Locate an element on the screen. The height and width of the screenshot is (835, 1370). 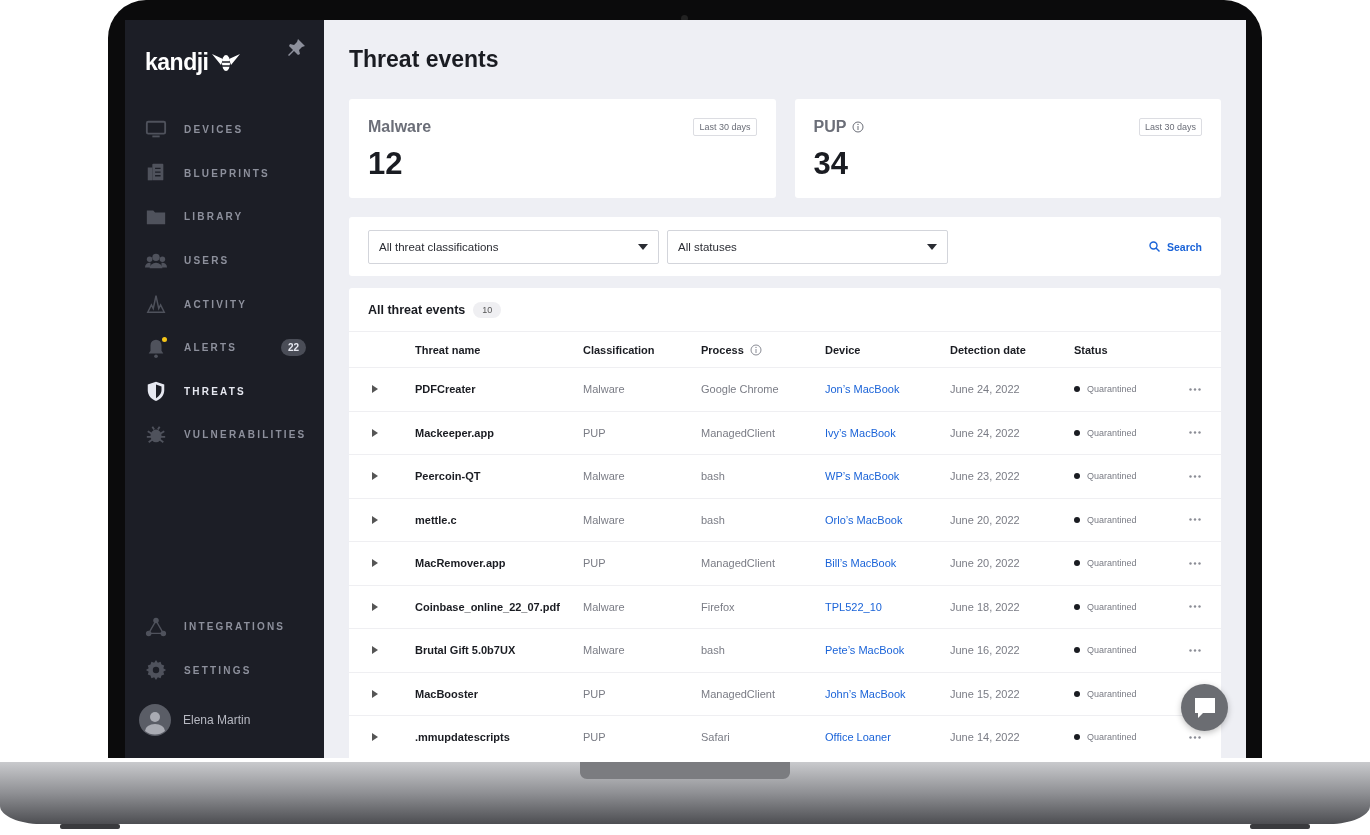
table-cell: Google Chrome is located at coordinates (740, 389).